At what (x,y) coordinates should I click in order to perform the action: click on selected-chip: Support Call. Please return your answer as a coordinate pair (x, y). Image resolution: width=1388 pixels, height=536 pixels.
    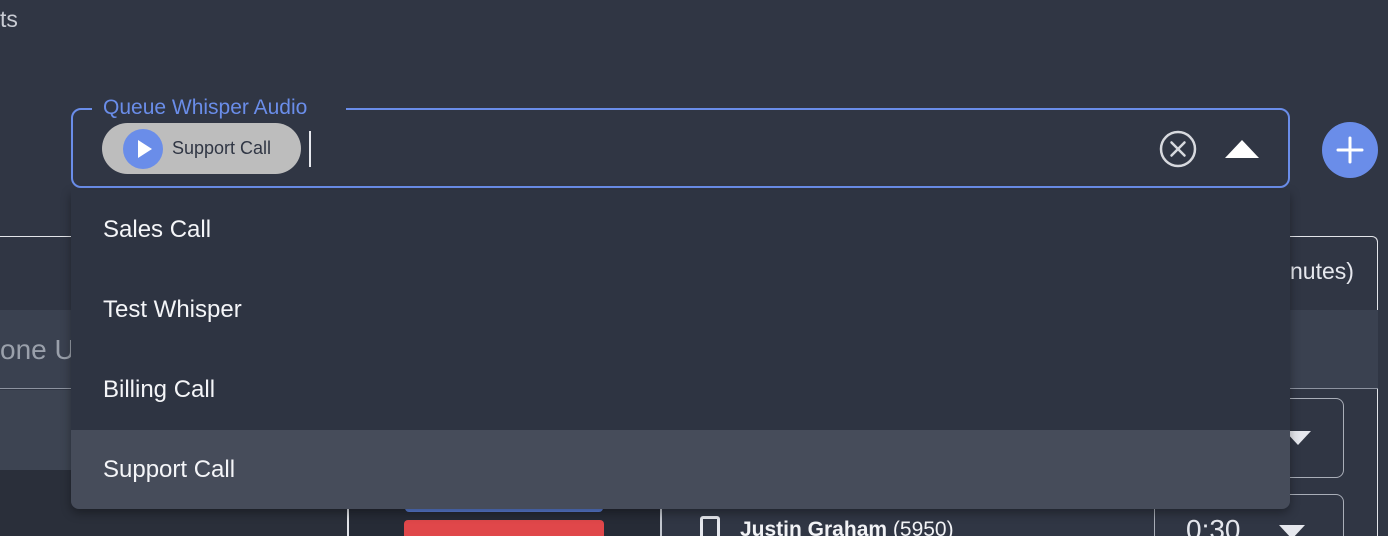
    Looking at the image, I should click on (201, 148).